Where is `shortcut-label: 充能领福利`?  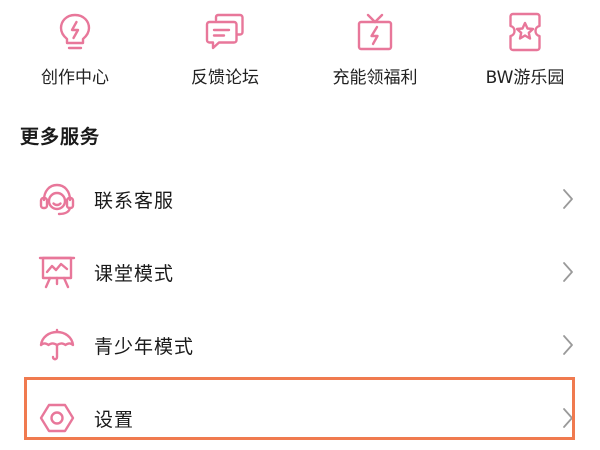
shortcut-label: 充能领福利 is located at coordinates (375, 78).